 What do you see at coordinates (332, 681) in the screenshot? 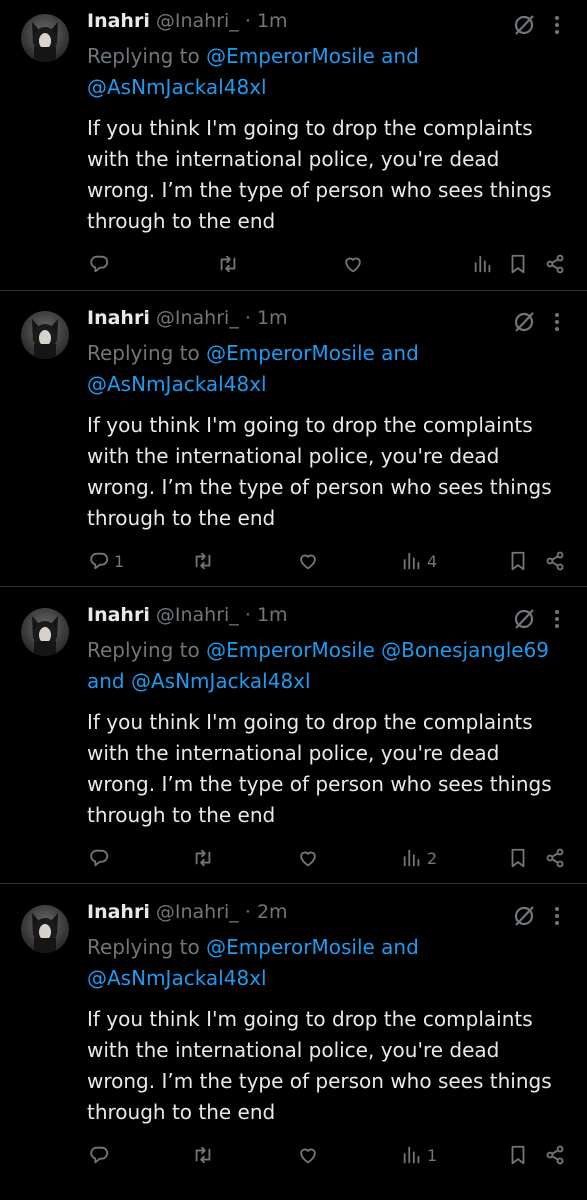
I see `mention-link: and @AsNmJackal48xl` at bounding box center [332, 681].